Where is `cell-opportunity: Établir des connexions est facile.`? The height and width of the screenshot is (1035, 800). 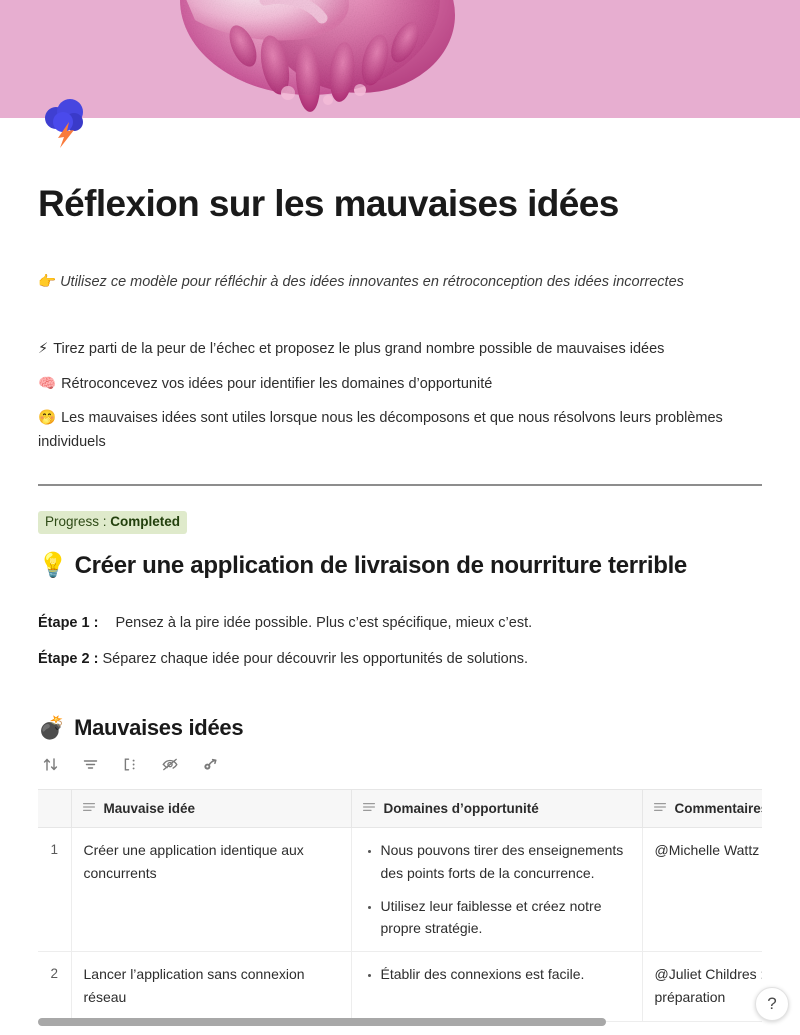 cell-opportunity: Établir des connexions est facile. is located at coordinates (497, 987).